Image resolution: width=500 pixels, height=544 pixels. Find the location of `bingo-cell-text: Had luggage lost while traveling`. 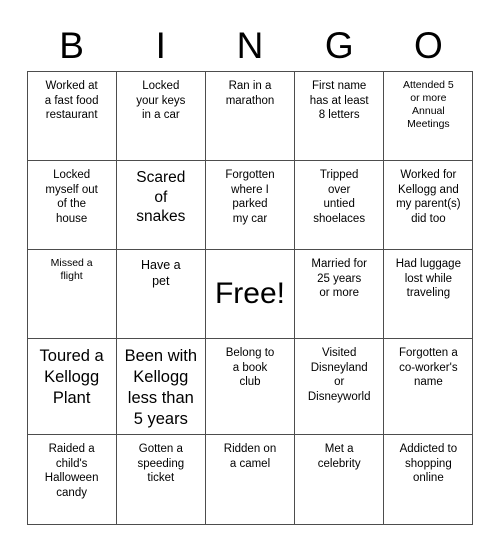

bingo-cell-text: Had luggage lost while traveling is located at coordinates (428, 278).